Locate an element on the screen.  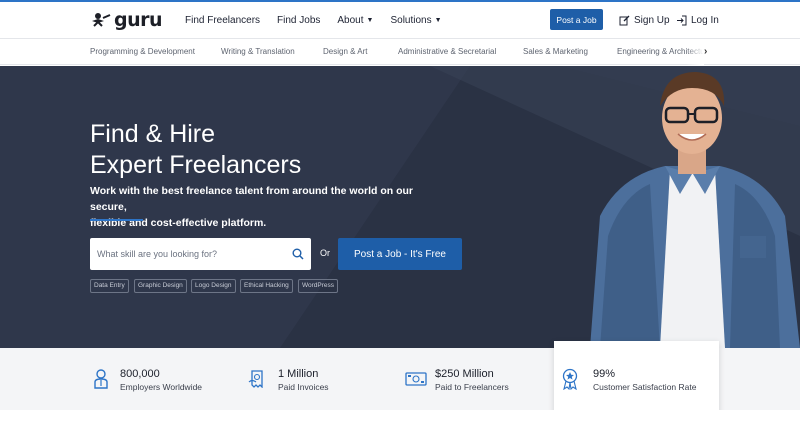
category-design: Design & Art is located at coordinates (345, 52).